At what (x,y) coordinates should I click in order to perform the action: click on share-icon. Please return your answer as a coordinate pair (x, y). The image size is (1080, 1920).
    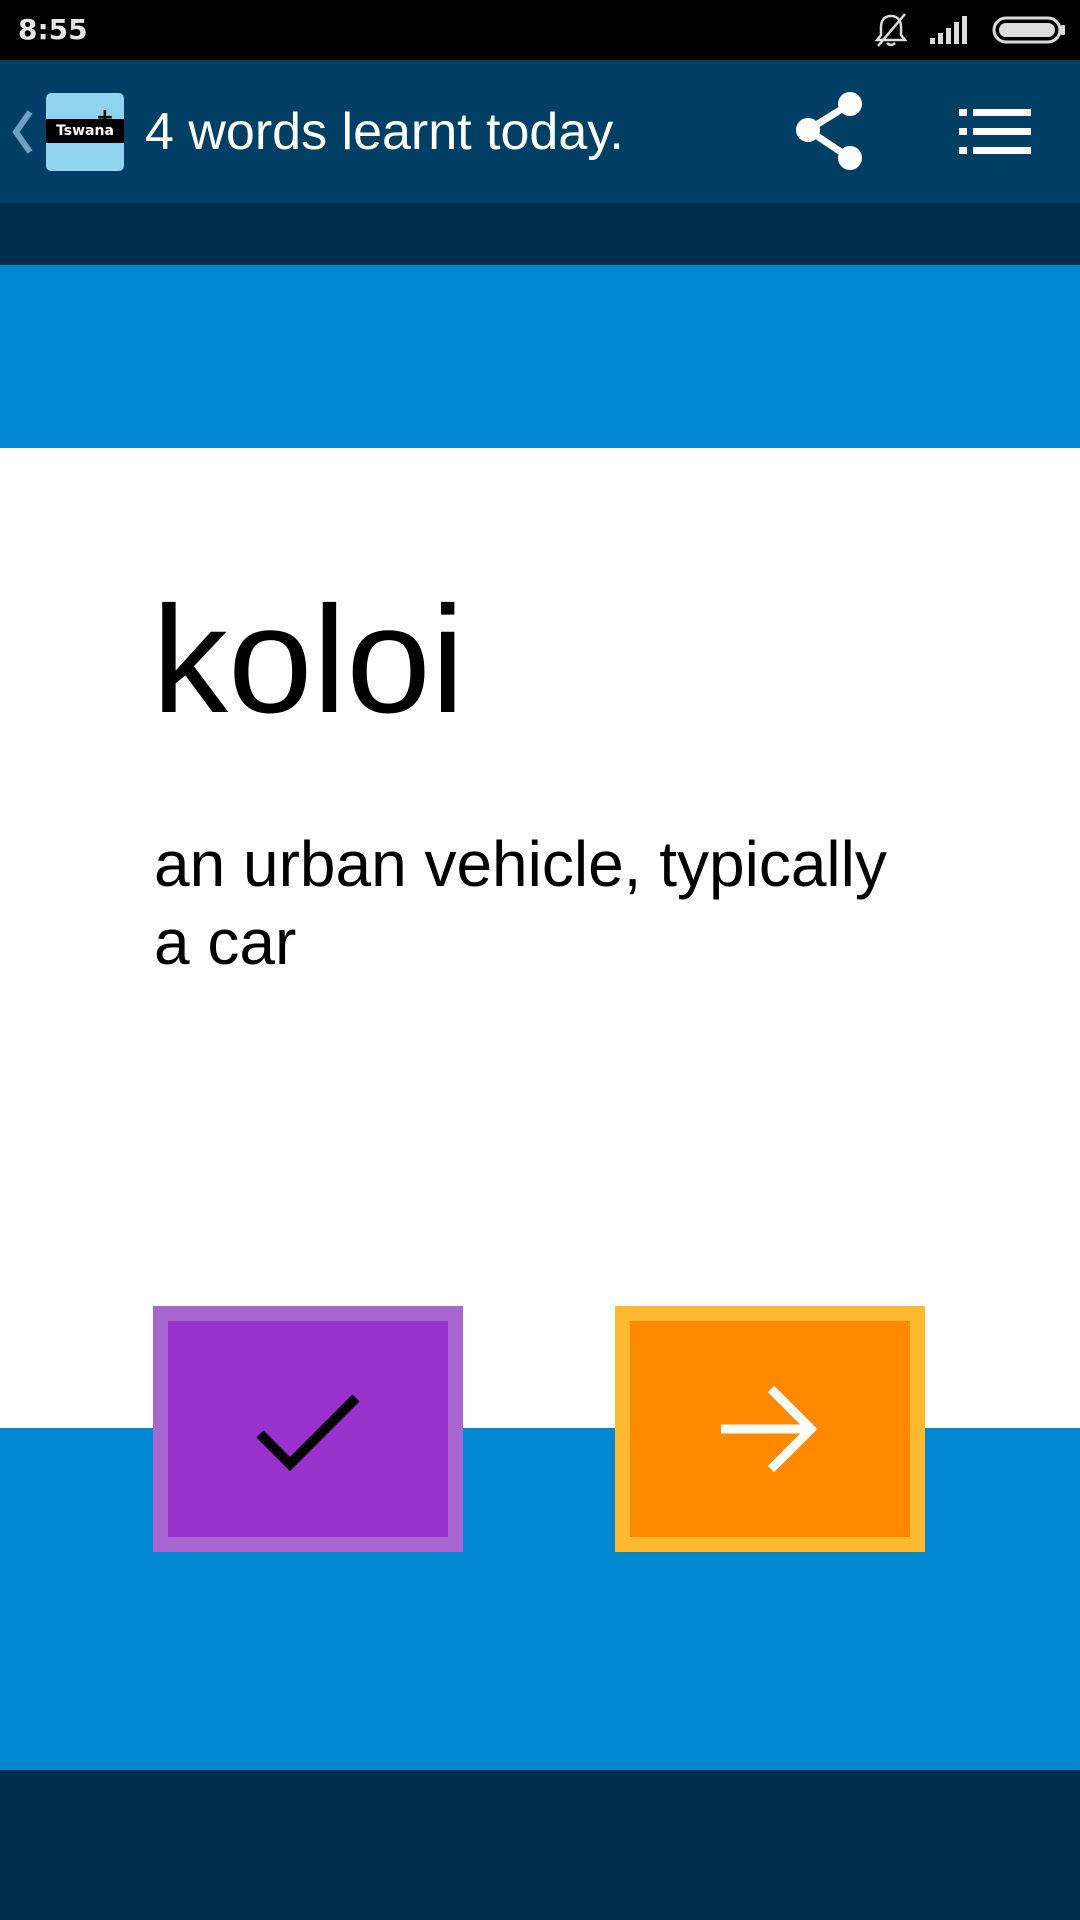
    Looking at the image, I should click on (829, 131).